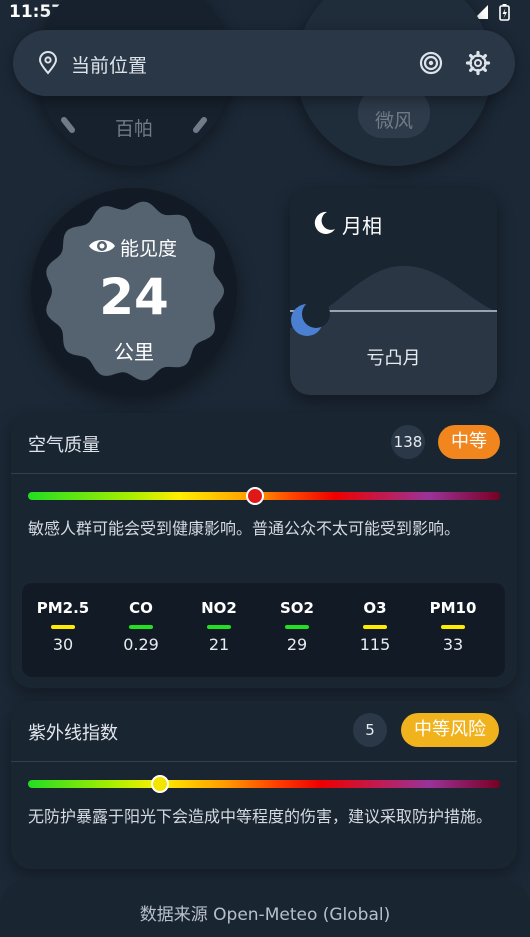 This screenshot has height=937, width=530. What do you see at coordinates (160, 784) in the screenshot?
I see `uv-indicator-marker` at bounding box center [160, 784].